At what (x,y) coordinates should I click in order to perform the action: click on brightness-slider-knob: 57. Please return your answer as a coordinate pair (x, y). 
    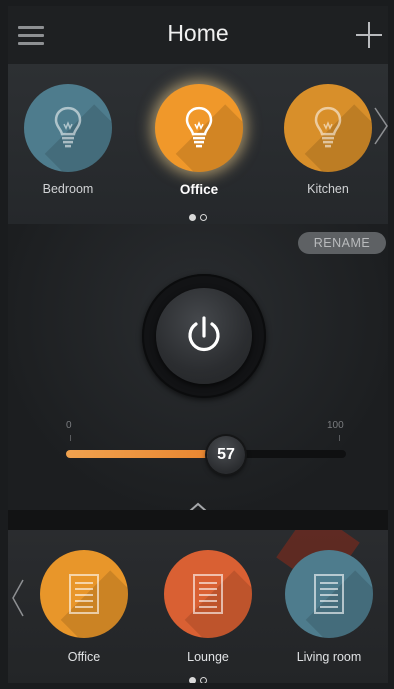
    Looking at the image, I should click on (226, 455).